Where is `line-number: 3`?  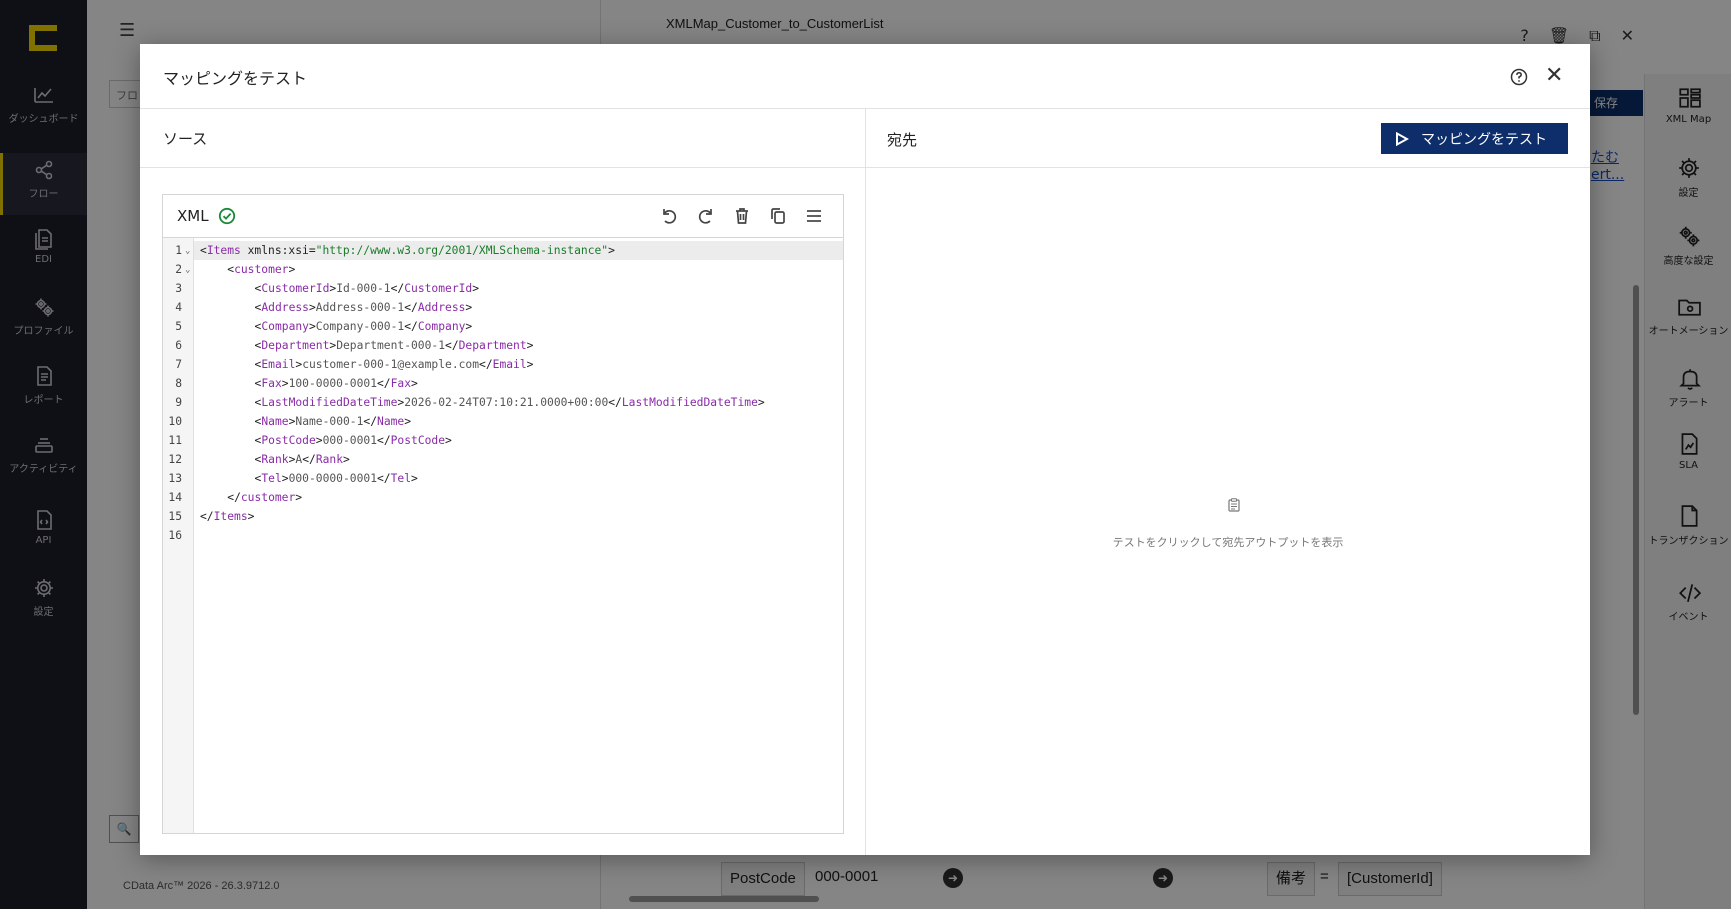 line-number: 3 is located at coordinates (178, 288).